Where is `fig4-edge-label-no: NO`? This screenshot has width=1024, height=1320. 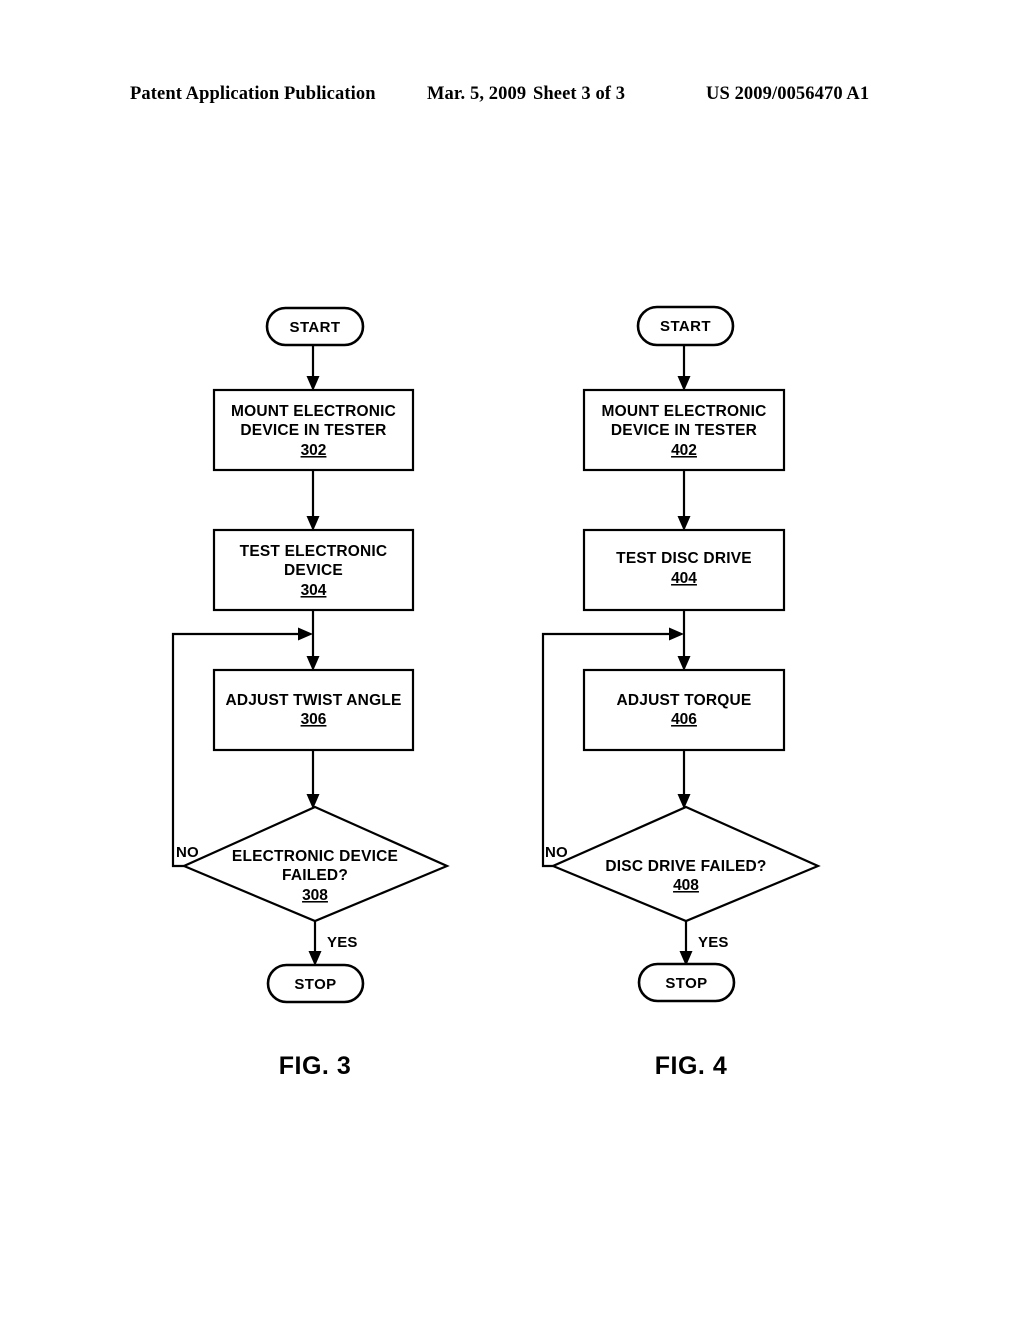
fig4-edge-label-no: NO is located at coordinates (556, 852).